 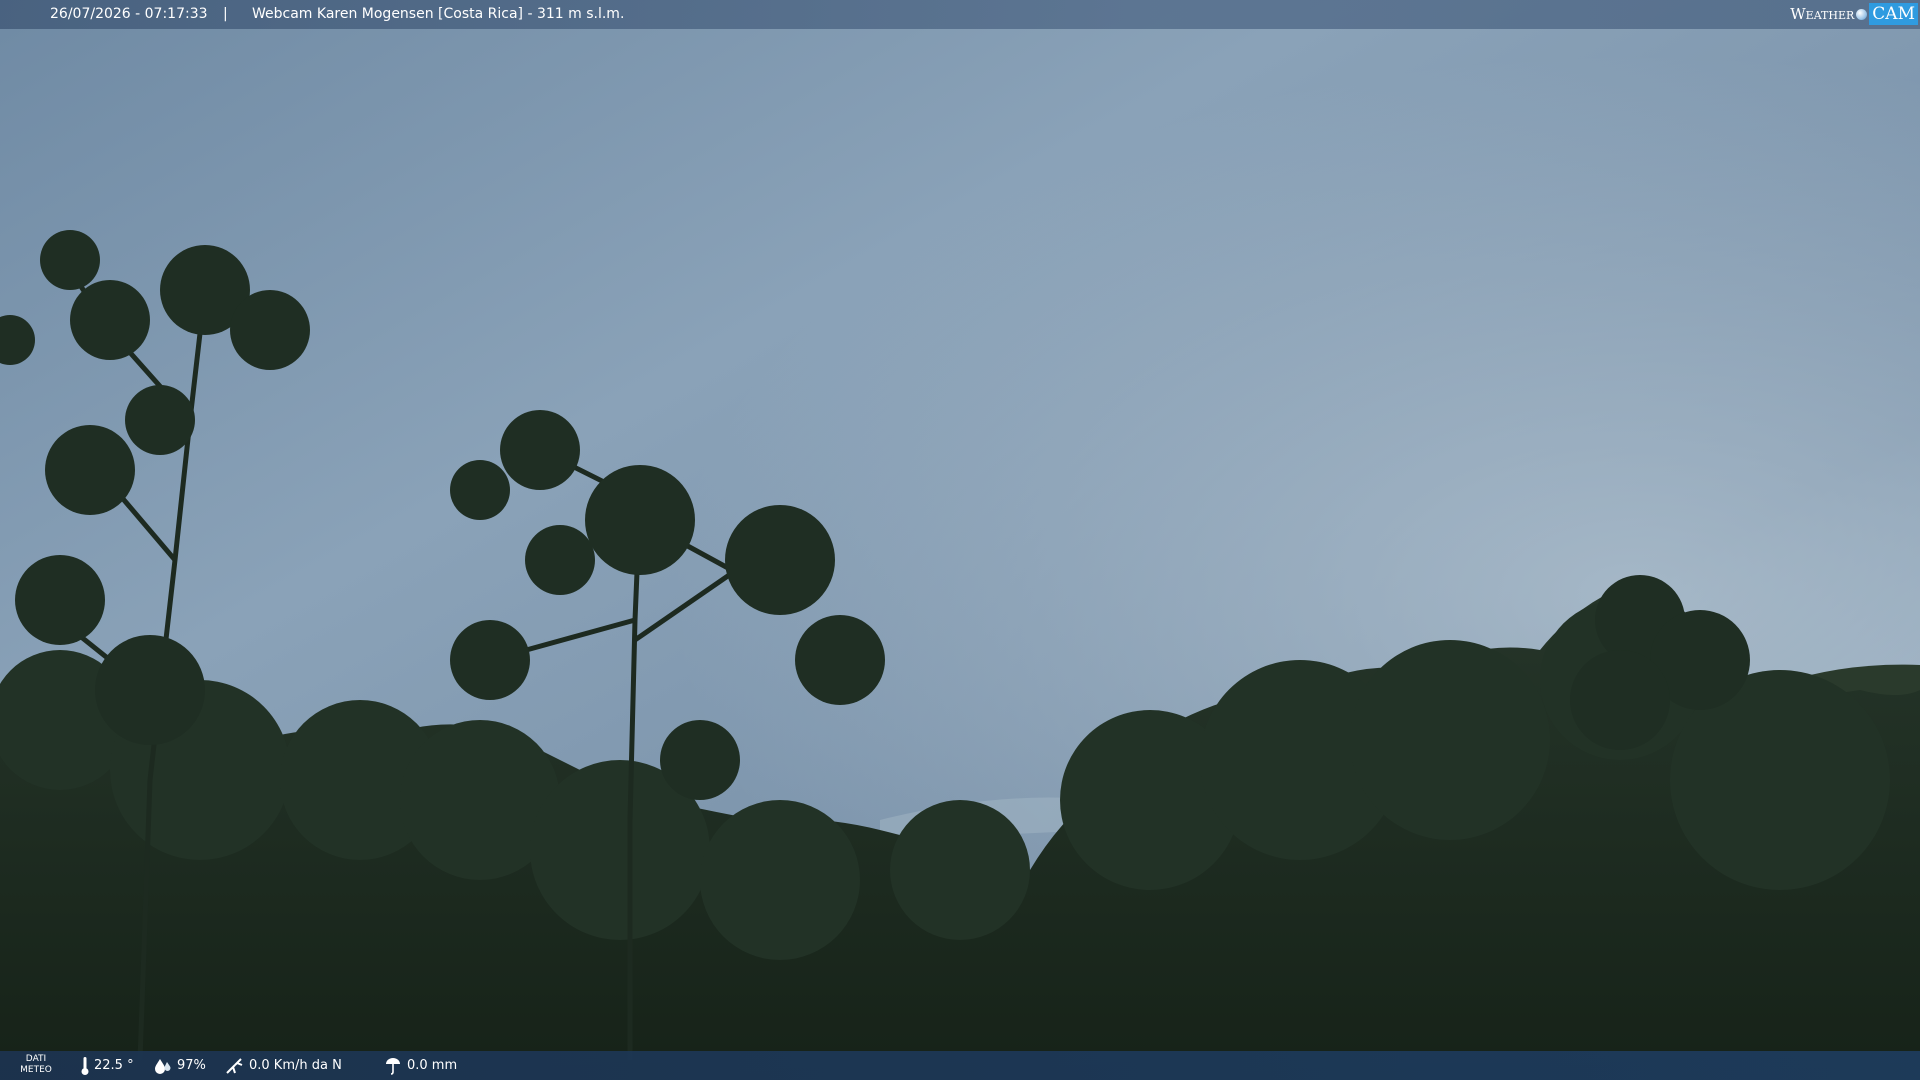 I want to click on temperature-reading: 22.5 °, so click(x=107, y=1065).